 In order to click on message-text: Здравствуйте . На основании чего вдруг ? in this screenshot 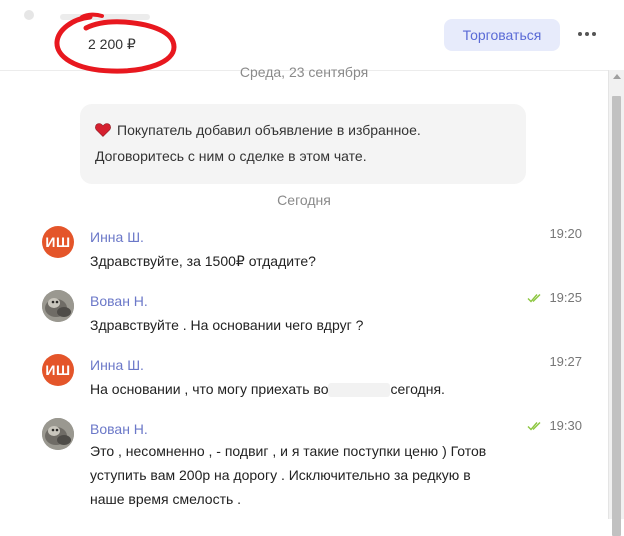, I will do `click(227, 325)`.